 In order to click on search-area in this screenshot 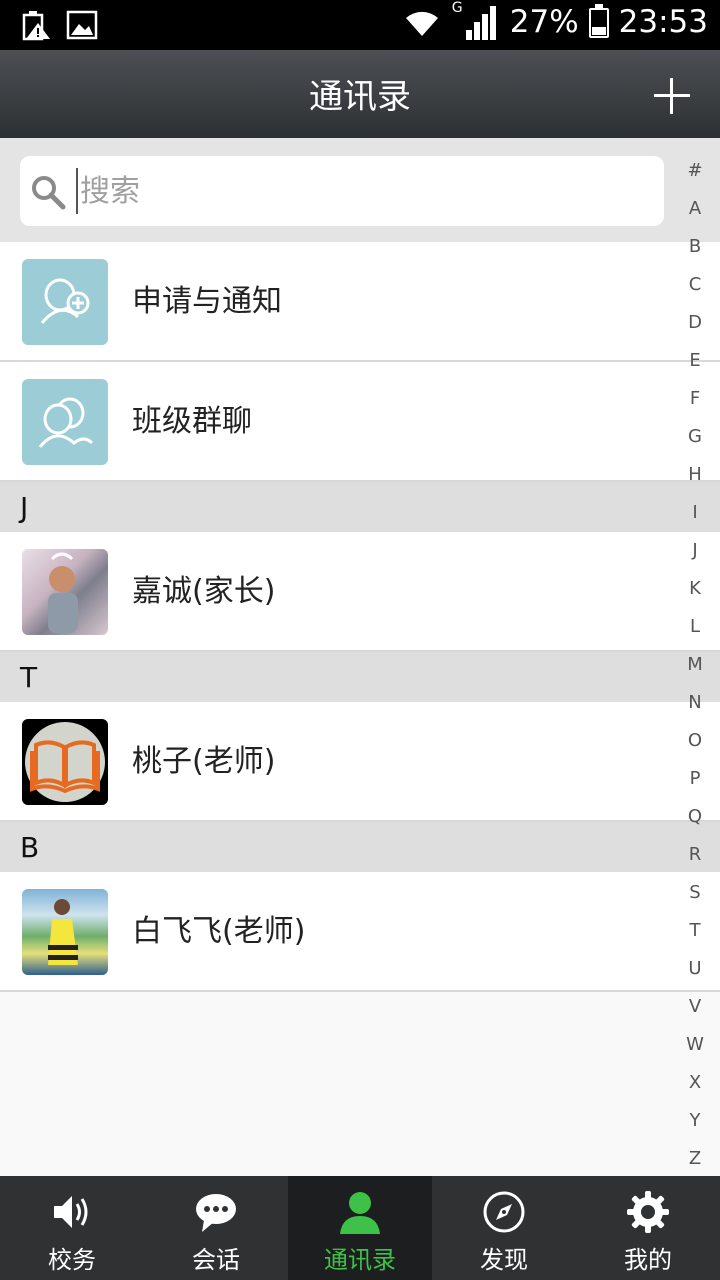, I will do `click(360, 190)`.